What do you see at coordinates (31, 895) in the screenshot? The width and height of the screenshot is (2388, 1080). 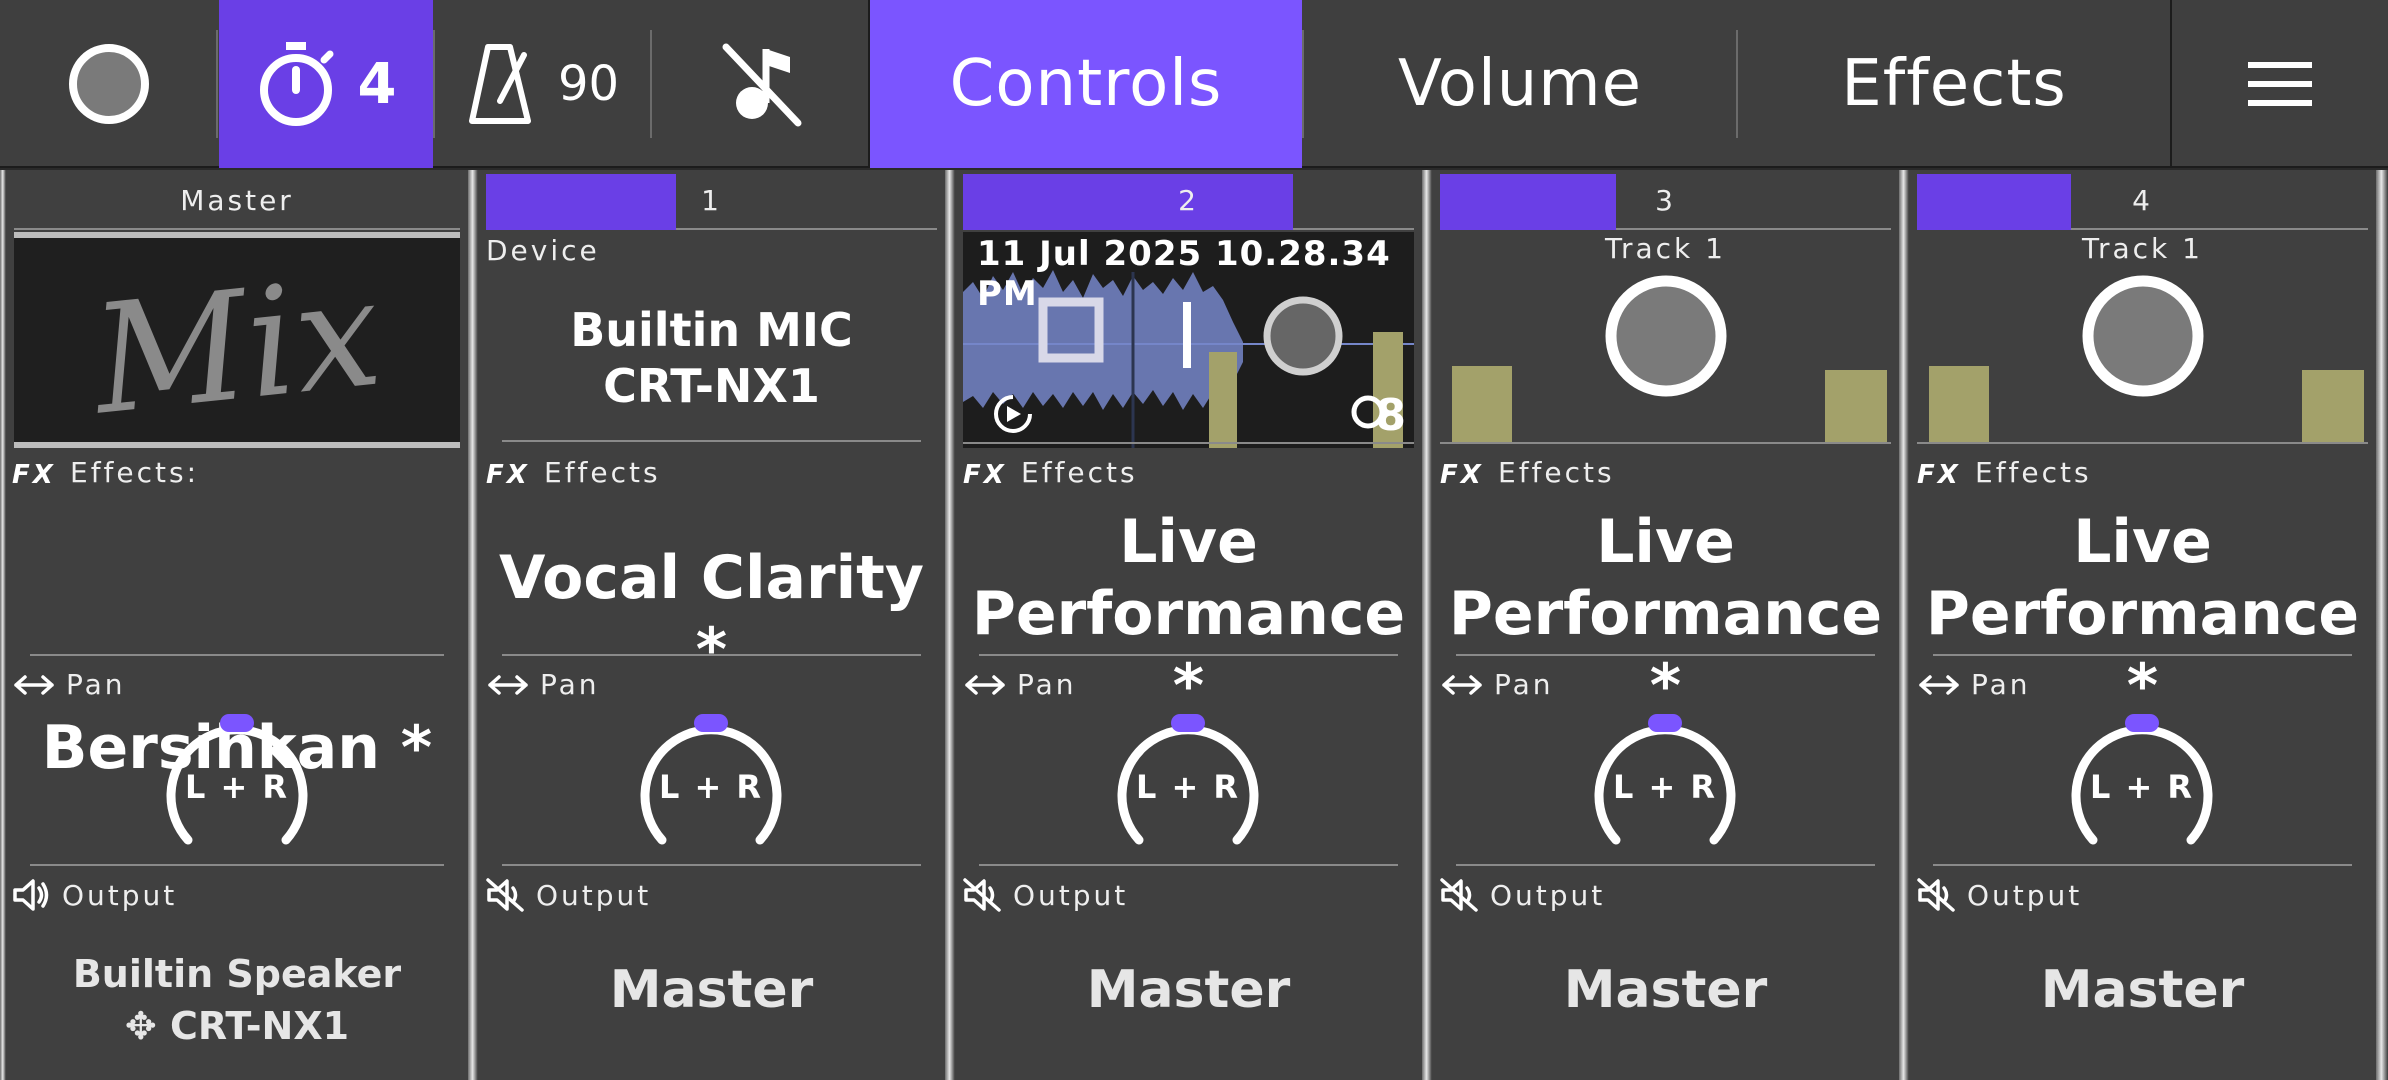 I see `speaker-icon` at bounding box center [31, 895].